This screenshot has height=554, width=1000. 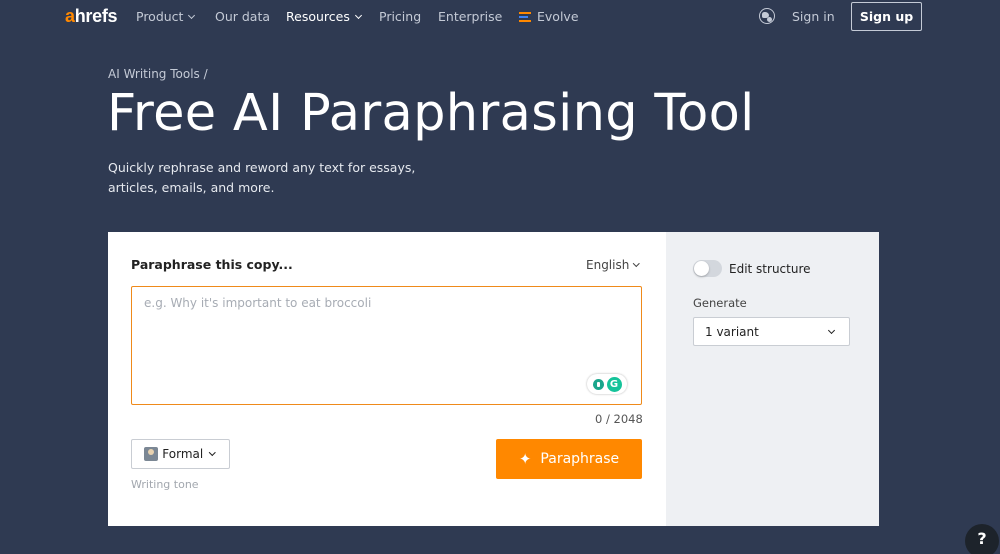 What do you see at coordinates (598, 384) in the screenshot?
I see `lightbulb-icon` at bounding box center [598, 384].